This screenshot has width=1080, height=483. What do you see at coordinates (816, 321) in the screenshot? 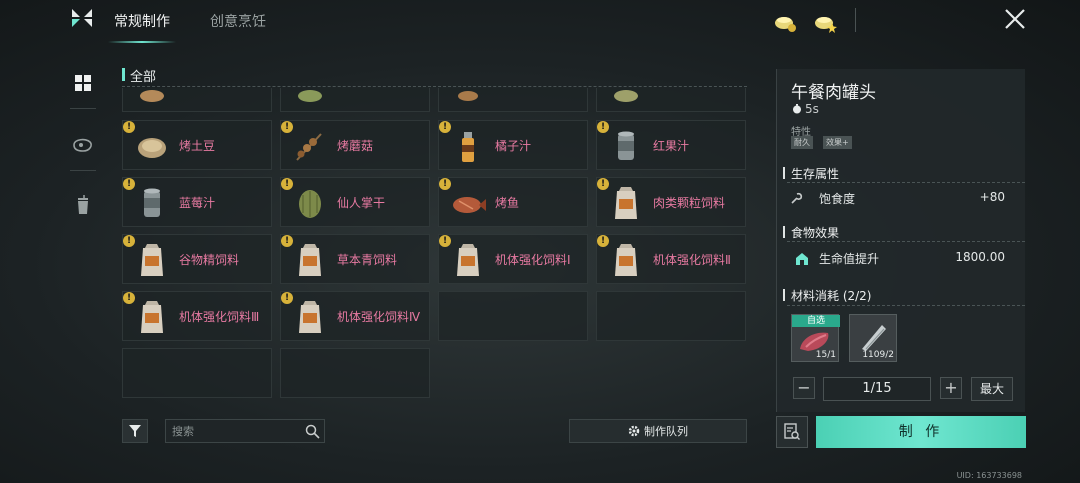
I see `auto-select-tag: 自选` at bounding box center [816, 321].